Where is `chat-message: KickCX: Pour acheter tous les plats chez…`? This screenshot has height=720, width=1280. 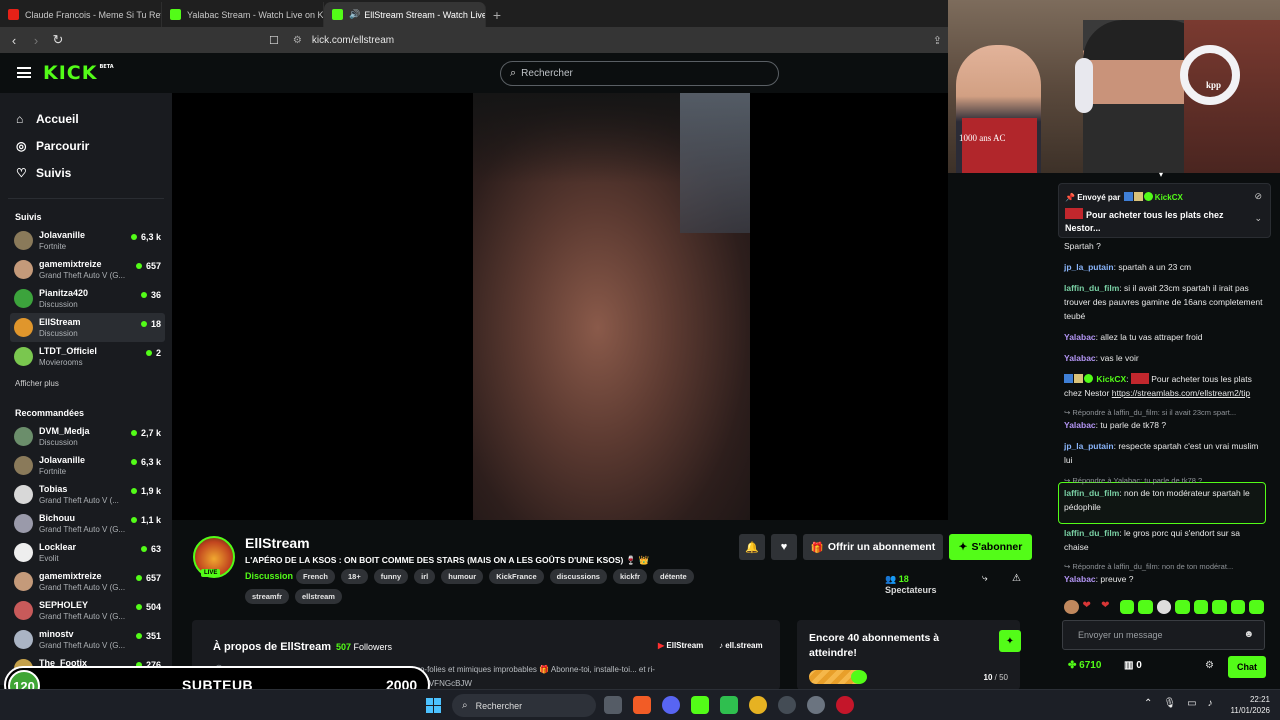
chat-message: KickCX: Pour acheter tous les plats chez… is located at coordinates (1164, 386).